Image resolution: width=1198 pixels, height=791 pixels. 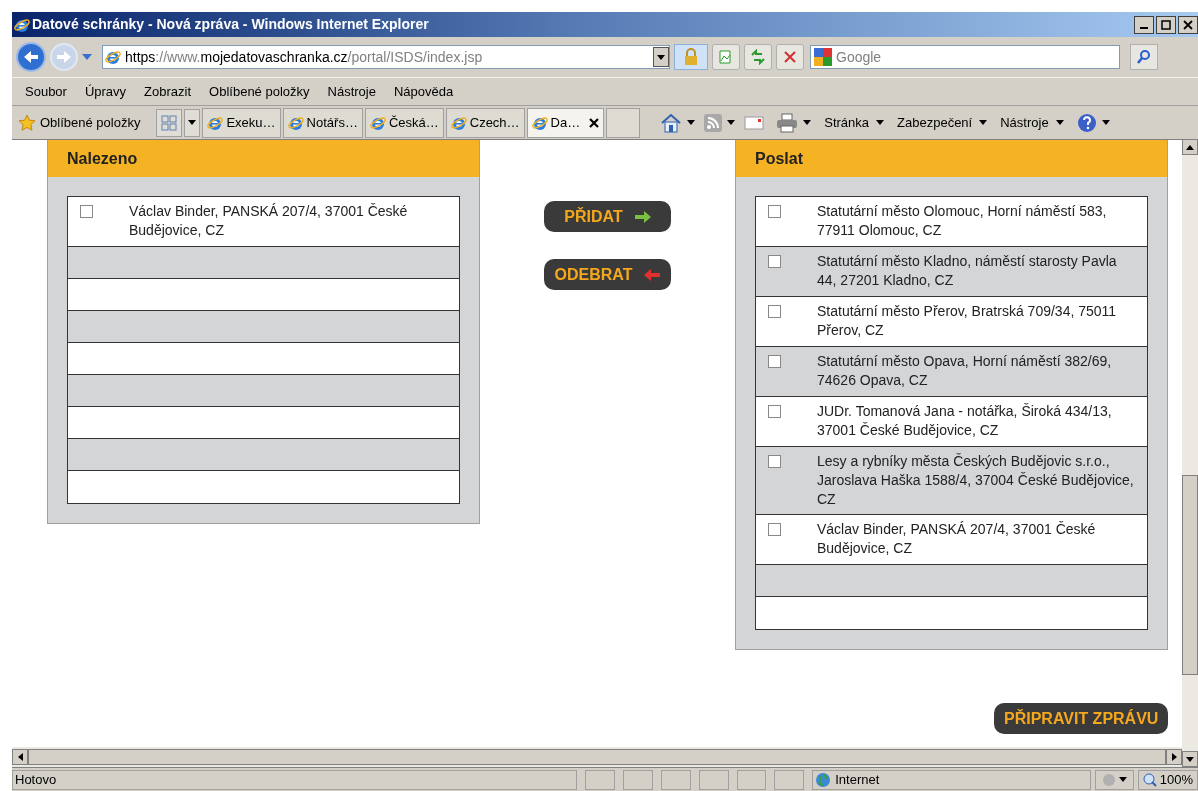 What do you see at coordinates (961, 57) in the screenshot?
I see `search-field: Google` at bounding box center [961, 57].